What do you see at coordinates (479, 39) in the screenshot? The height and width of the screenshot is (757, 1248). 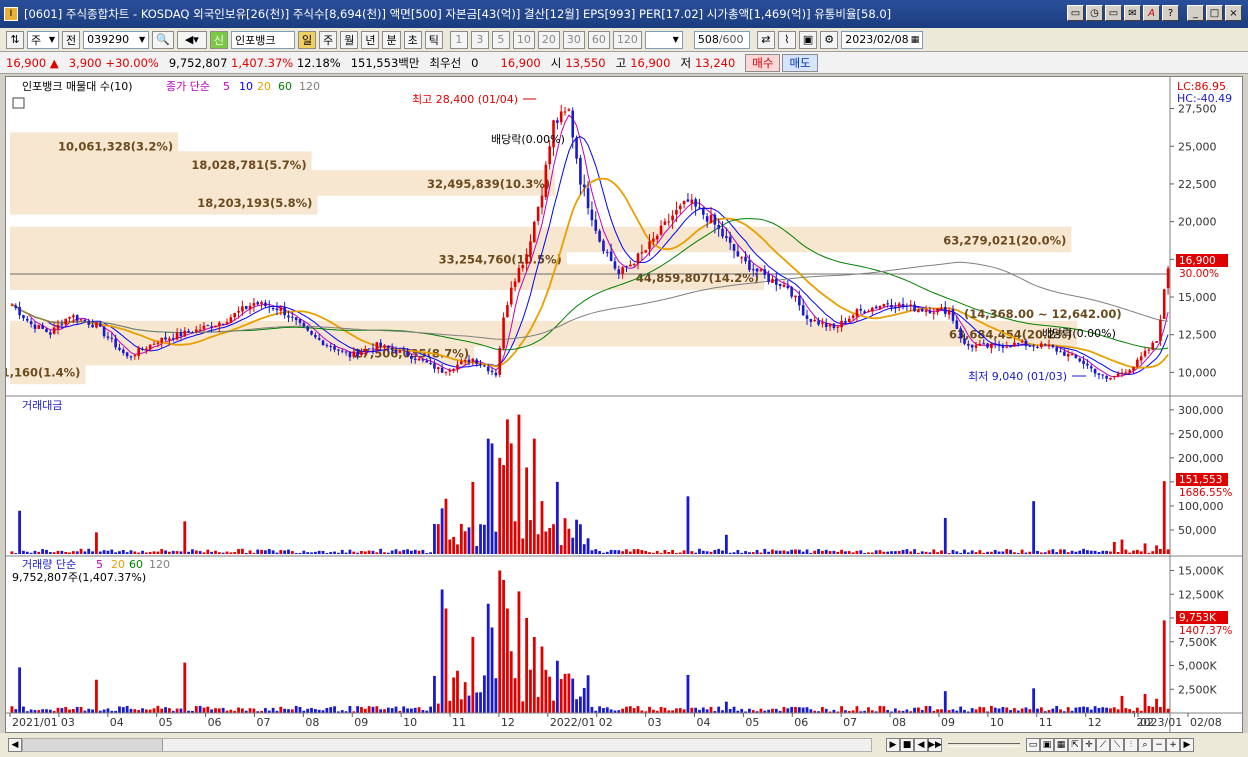 I see `interval-3: 3` at bounding box center [479, 39].